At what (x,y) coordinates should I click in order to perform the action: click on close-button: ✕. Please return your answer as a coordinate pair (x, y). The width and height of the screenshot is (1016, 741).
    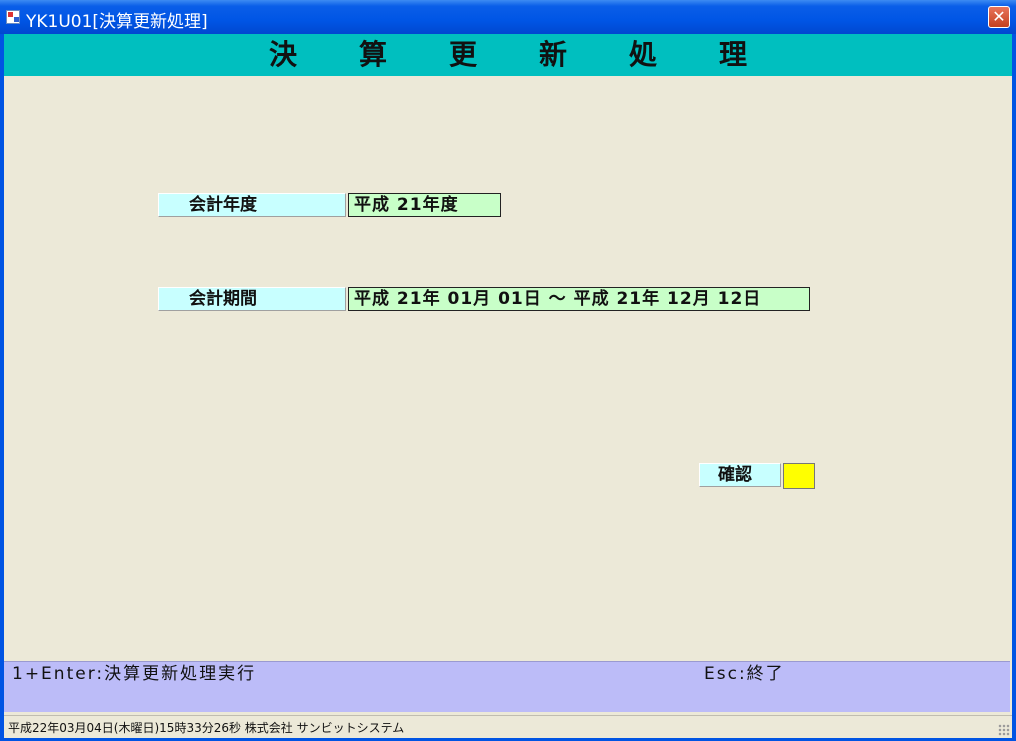
    Looking at the image, I should click on (999, 17).